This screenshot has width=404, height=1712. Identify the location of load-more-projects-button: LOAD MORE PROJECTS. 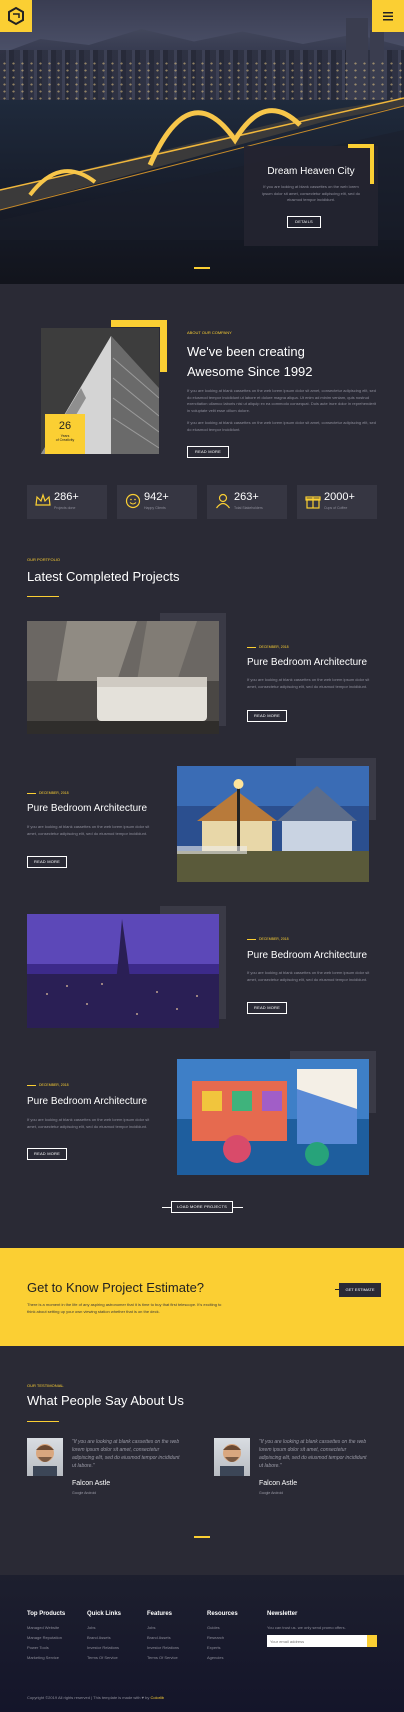
(202, 1207).